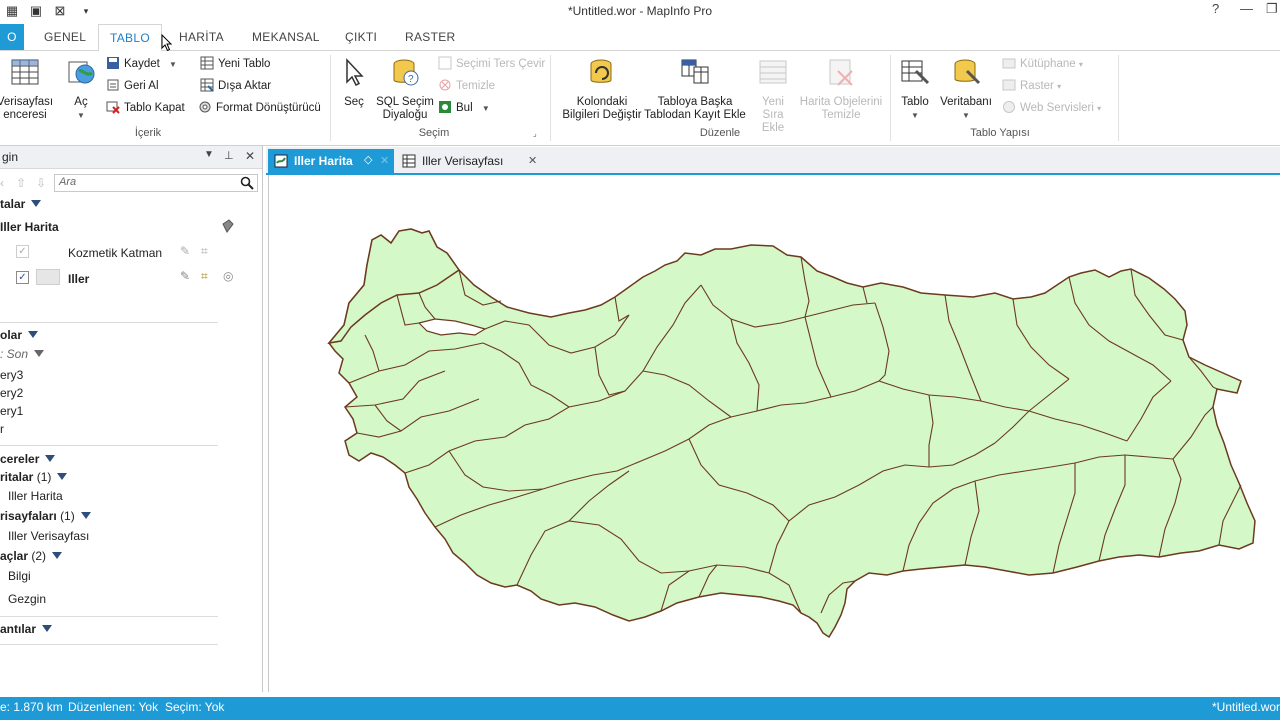 This screenshot has width=1280, height=720. Describe the element at coordinates (841, 115) in the screenshot. I see `clear-map-objects-label-2: Temizle` at that location.